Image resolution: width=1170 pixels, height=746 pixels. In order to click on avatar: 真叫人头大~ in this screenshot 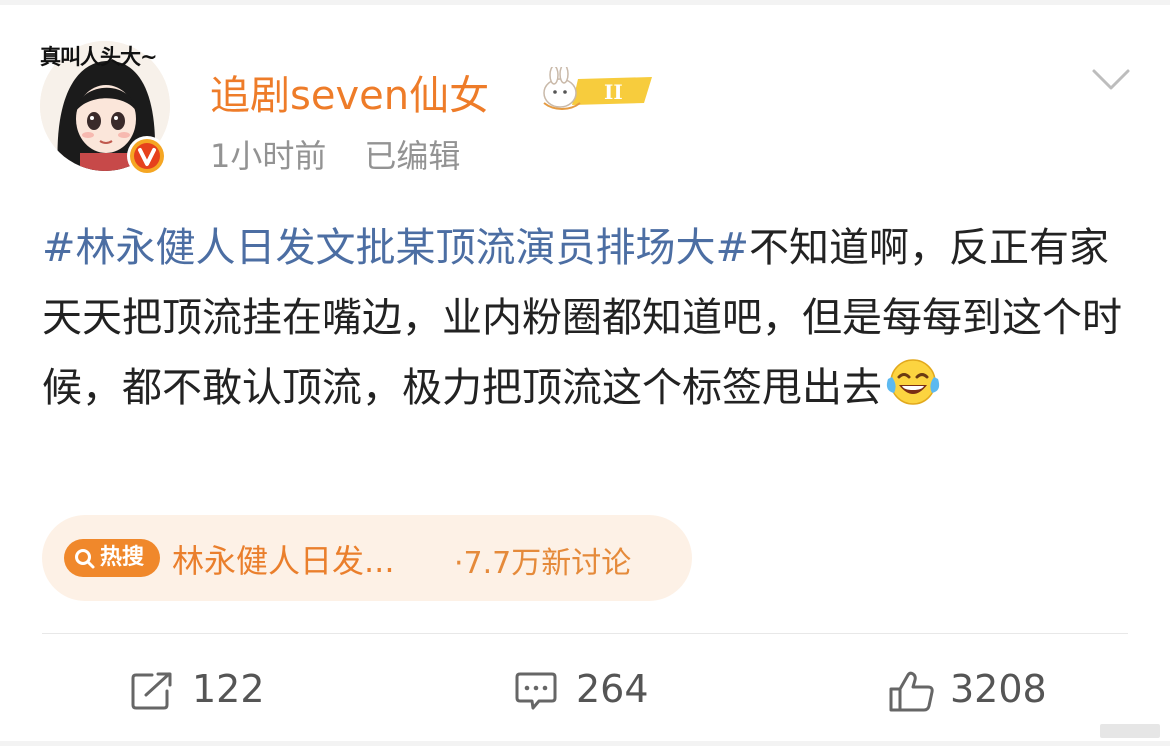, I will do `click(106, 111)`.